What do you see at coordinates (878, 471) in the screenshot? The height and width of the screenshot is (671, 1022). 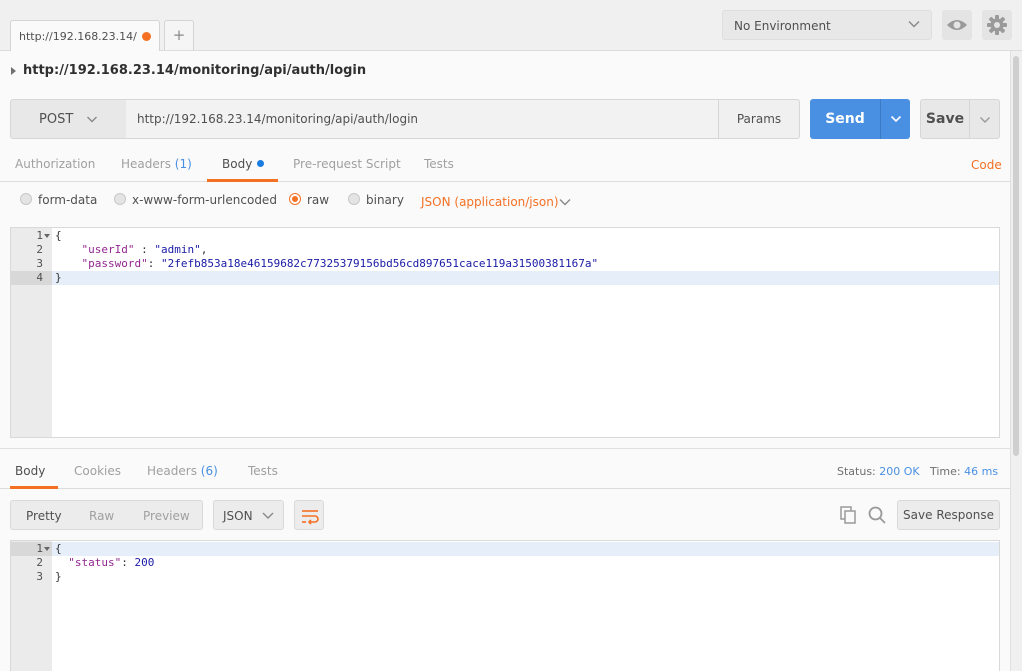 I see `response-status: Status: 200 OK` at bounding box center [878, 471].